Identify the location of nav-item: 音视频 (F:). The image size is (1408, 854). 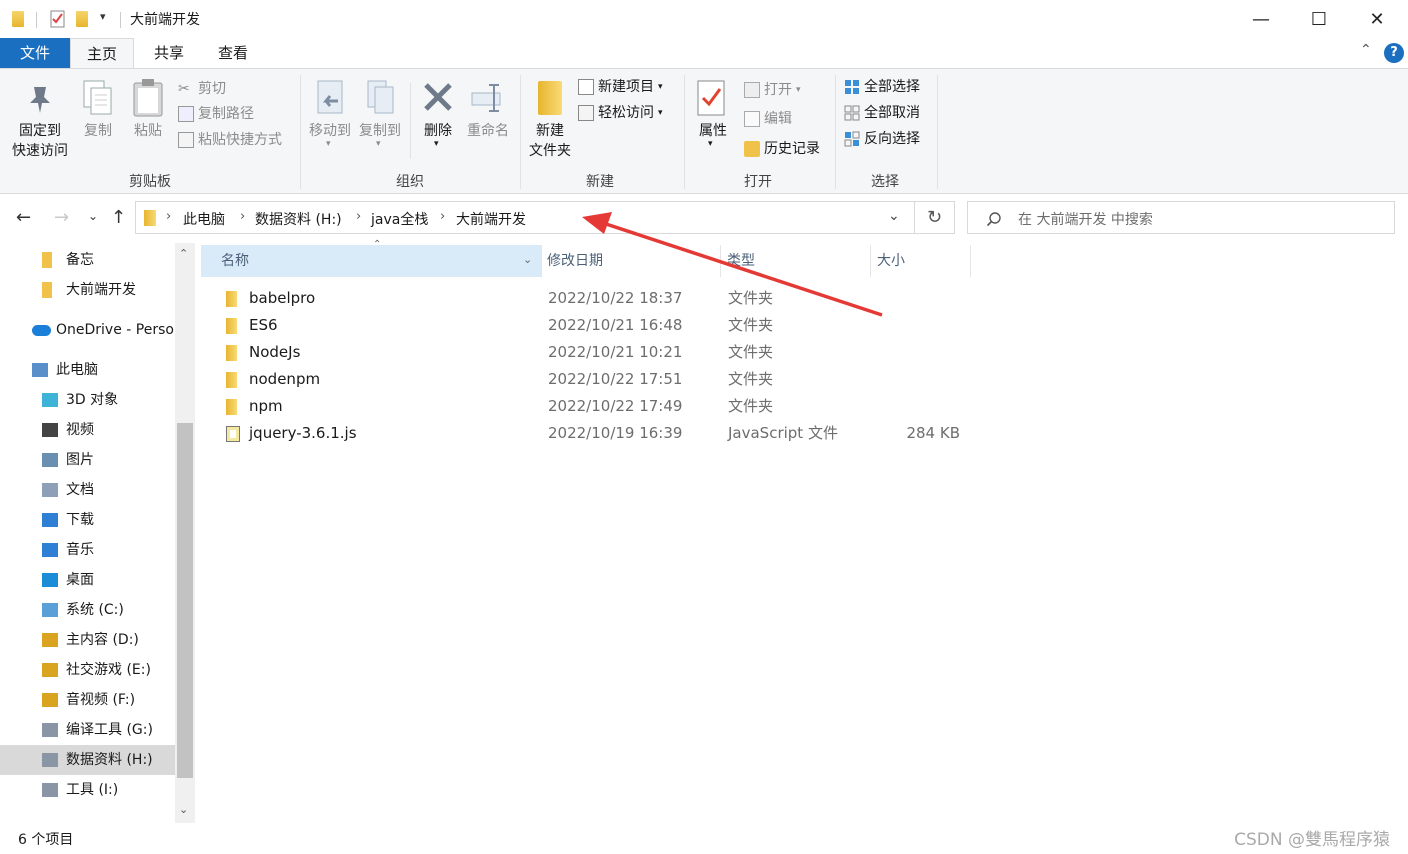
(87, 700).